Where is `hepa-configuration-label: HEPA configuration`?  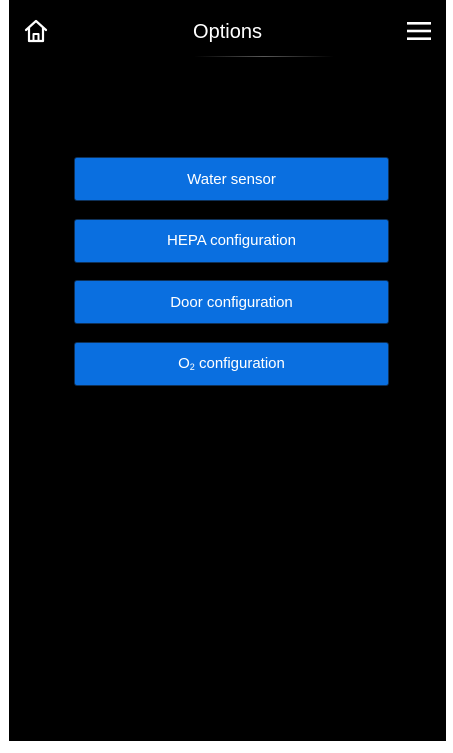
hepa-configuration-label: HEPA configuration is located at coordinates (231, 240).